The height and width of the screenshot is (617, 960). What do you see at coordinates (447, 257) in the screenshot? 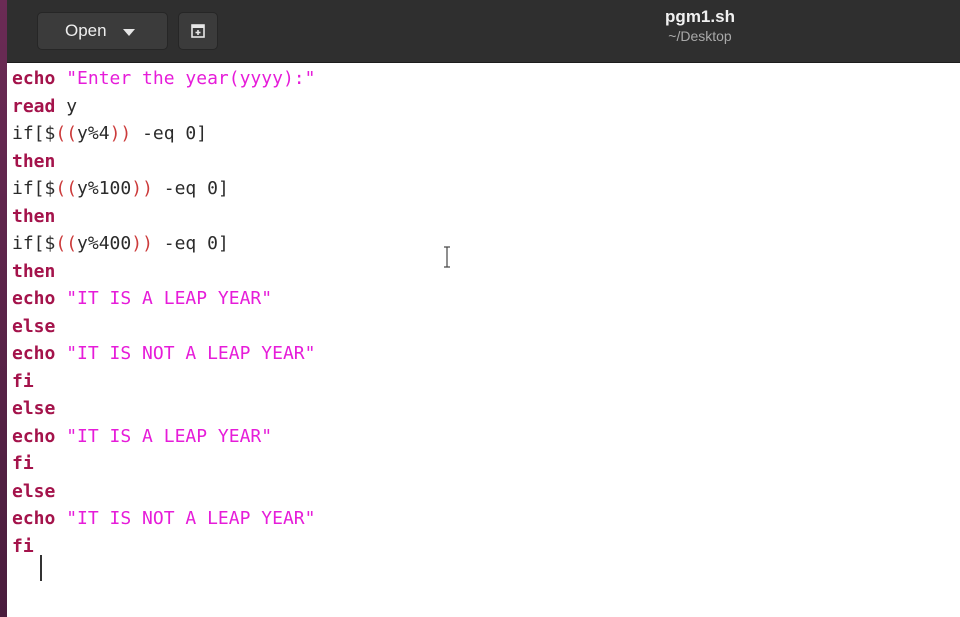
I see `ibeam-cursor-icon` at bounding box center [447, 257].